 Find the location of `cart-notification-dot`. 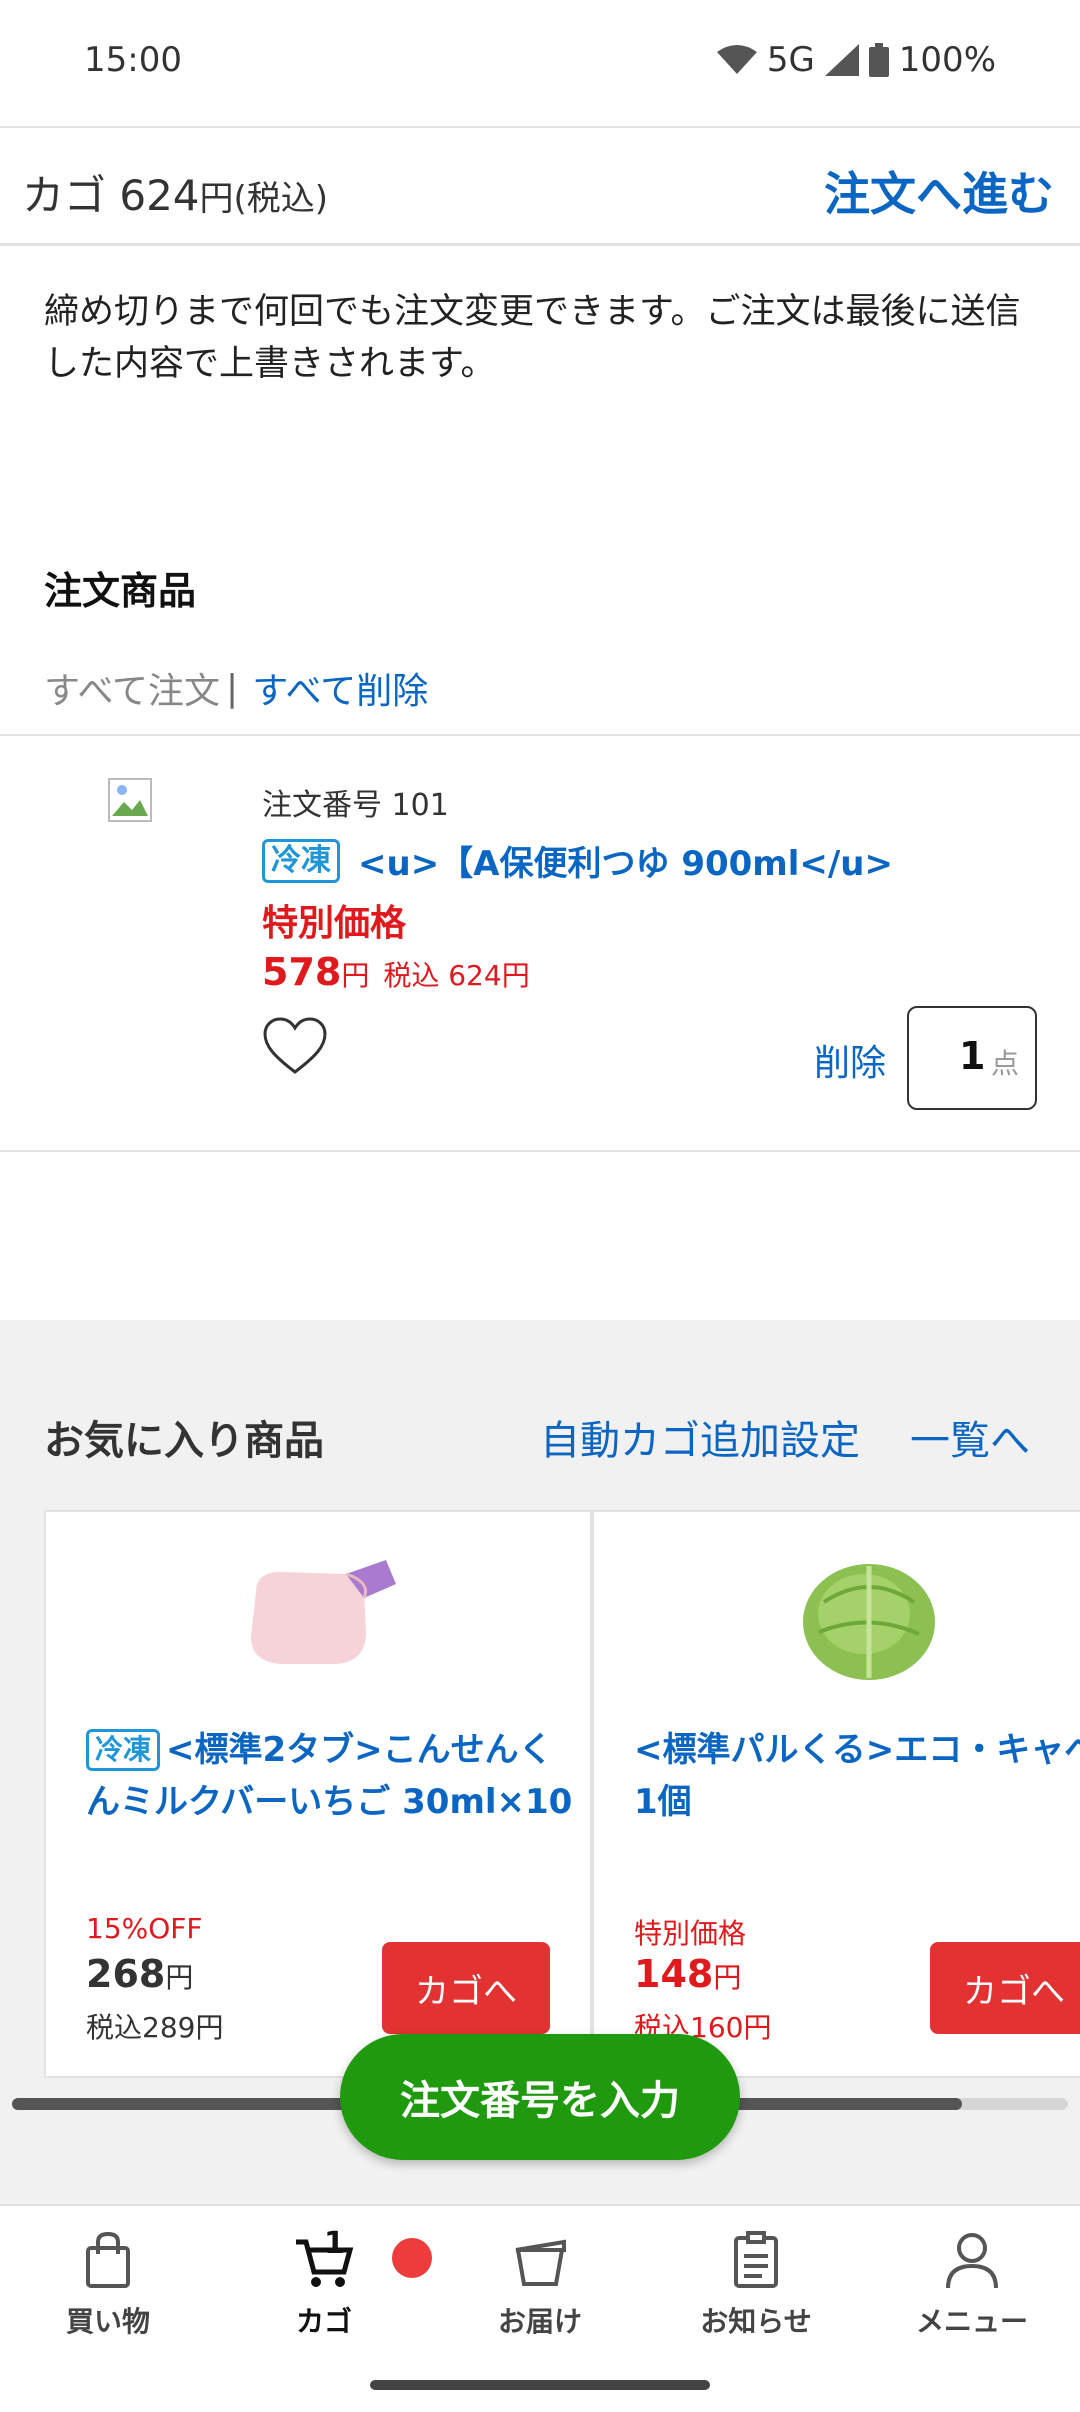

cart-notification-dot is located at coordinates (412, 2258).